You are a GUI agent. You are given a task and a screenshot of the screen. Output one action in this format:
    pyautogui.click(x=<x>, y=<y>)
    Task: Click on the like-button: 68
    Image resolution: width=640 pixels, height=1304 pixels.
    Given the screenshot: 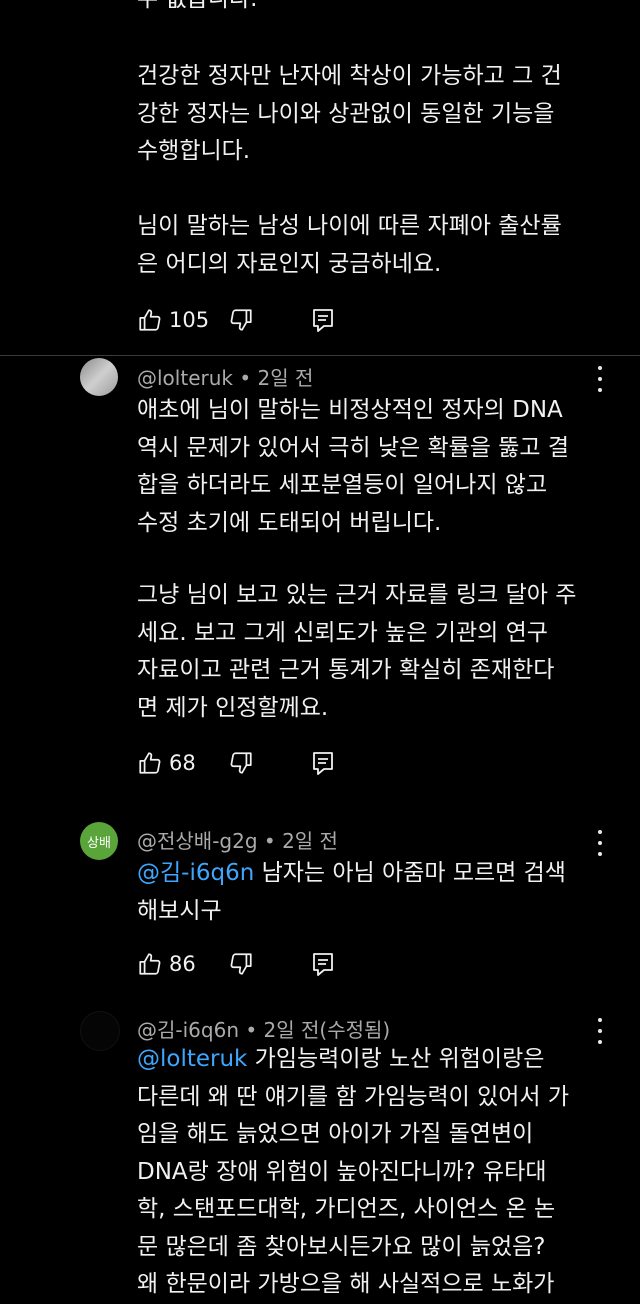 What is the action you would take?
    pyautogui.click(x=166, y=763)
    